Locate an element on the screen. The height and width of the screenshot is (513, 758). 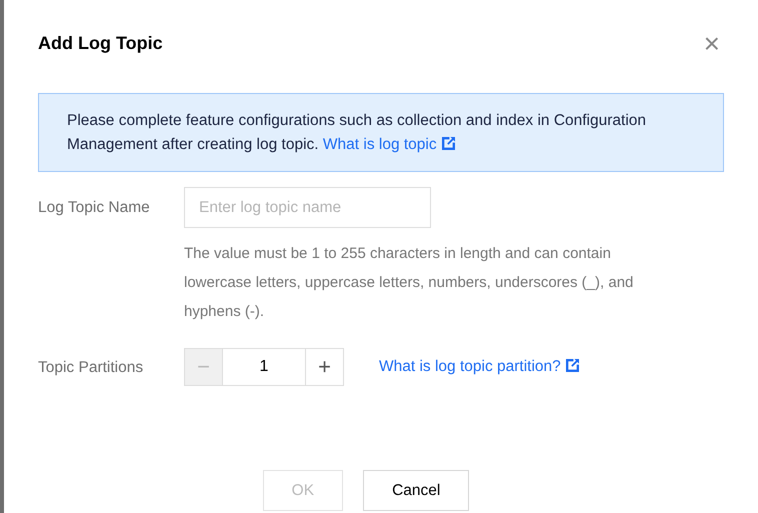
field-label: Log Topic Name is located at coordinates (94, 208).